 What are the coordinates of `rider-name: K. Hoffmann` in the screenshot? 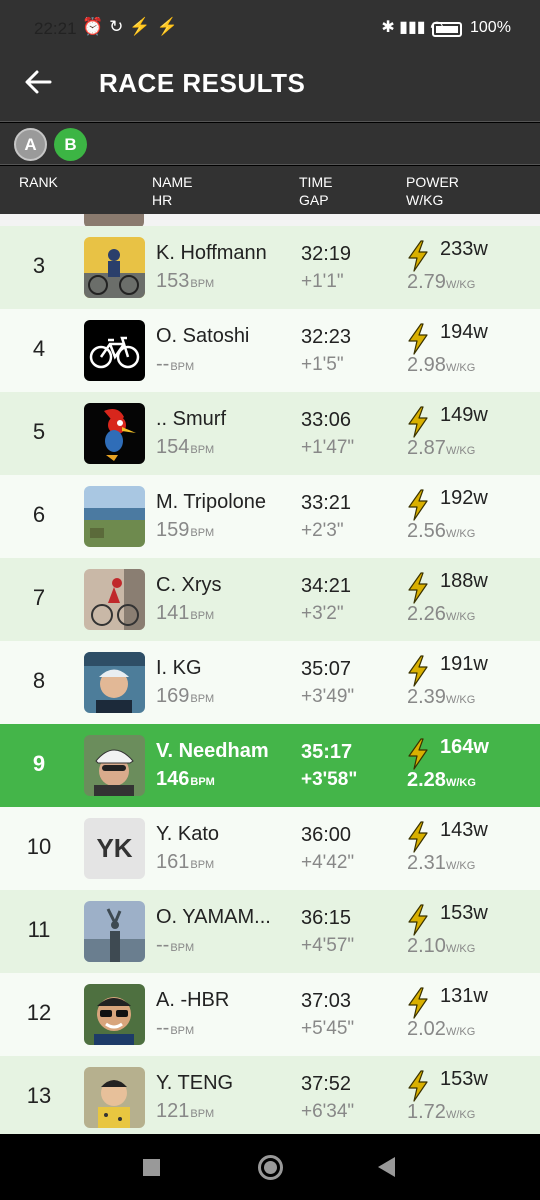 It's located at (223, 253).